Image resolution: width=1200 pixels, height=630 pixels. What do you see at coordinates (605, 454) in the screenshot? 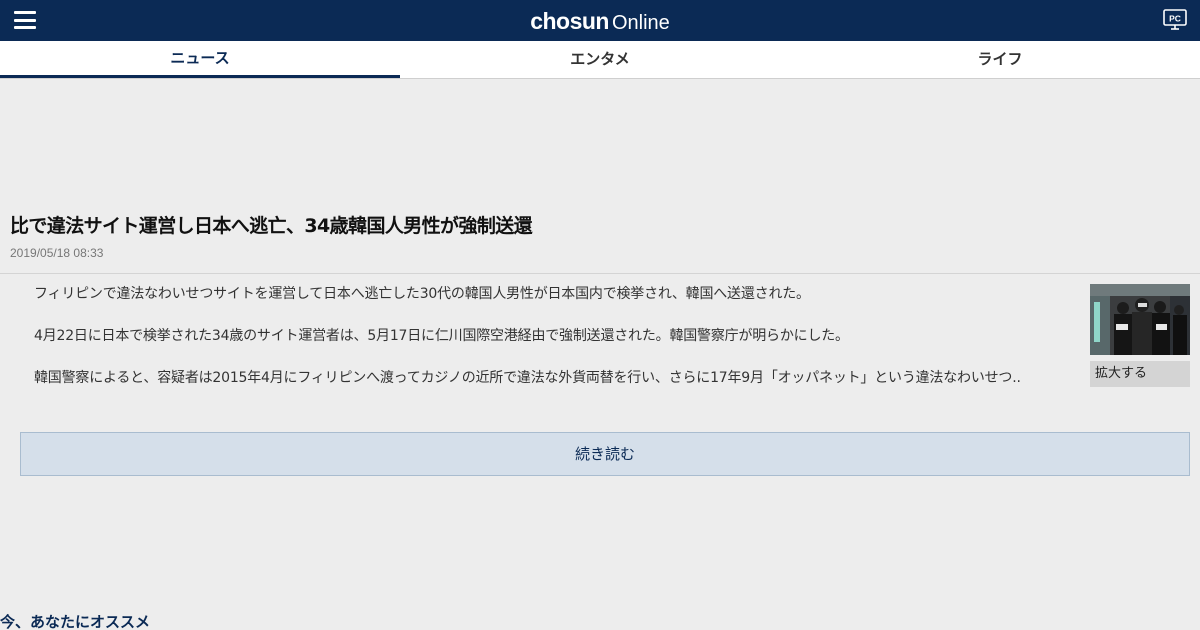
I see `read-more-button: 続き読む` at bounding box center [605, 454].